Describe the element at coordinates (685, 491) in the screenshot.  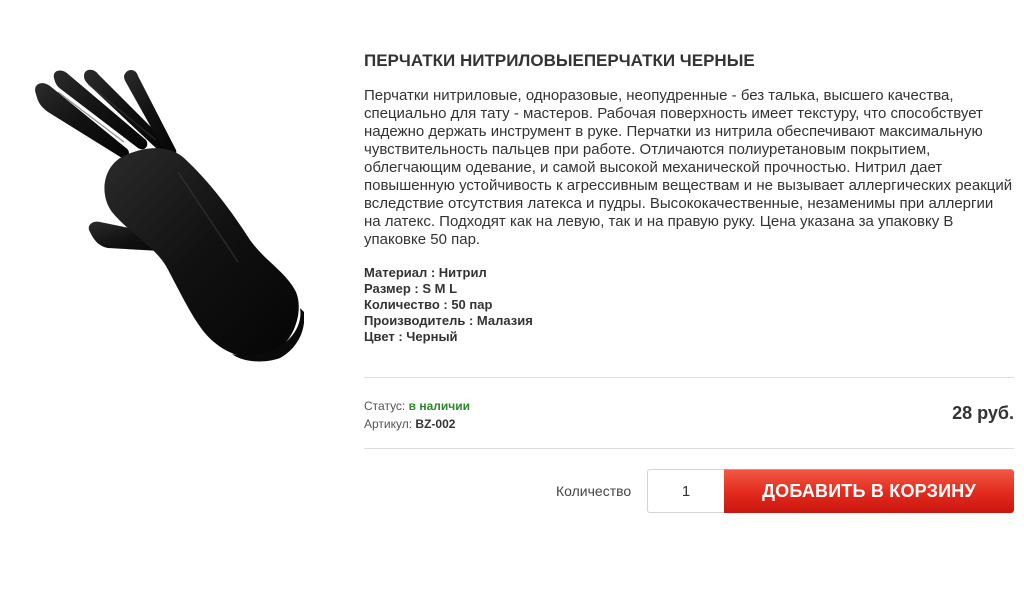
I see `quantity-input` at that location.